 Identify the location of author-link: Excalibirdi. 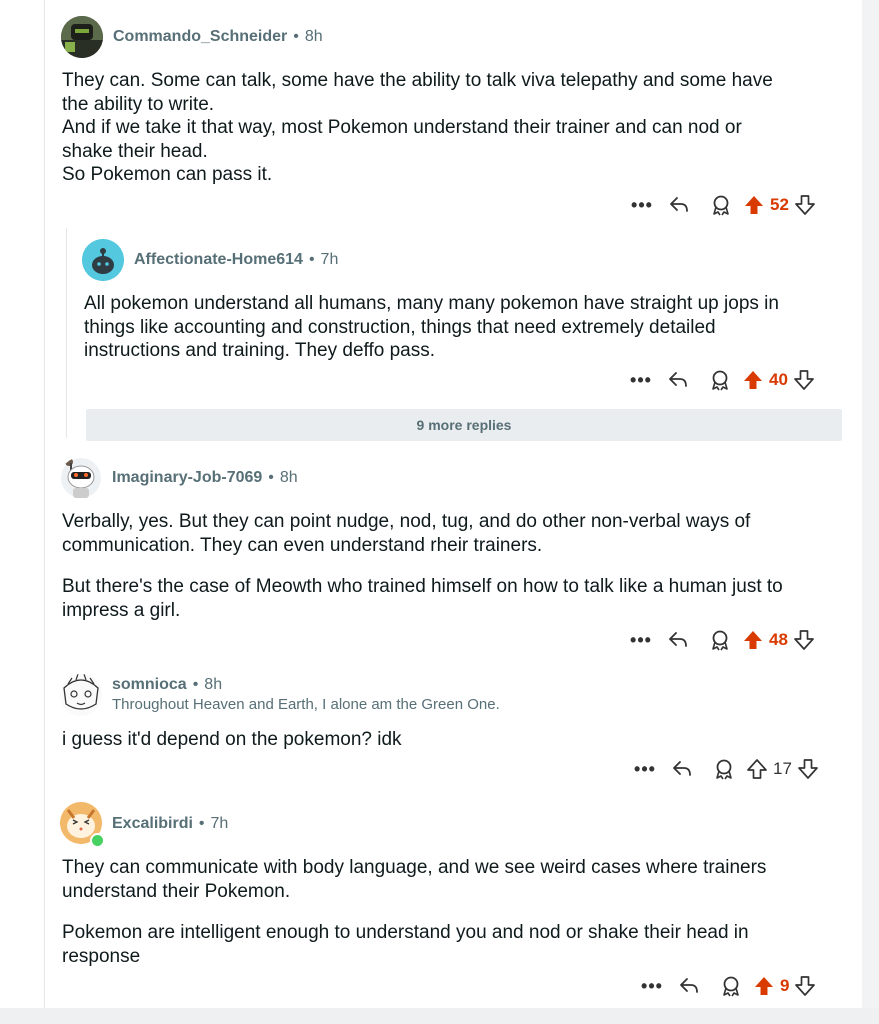
(152, 823).